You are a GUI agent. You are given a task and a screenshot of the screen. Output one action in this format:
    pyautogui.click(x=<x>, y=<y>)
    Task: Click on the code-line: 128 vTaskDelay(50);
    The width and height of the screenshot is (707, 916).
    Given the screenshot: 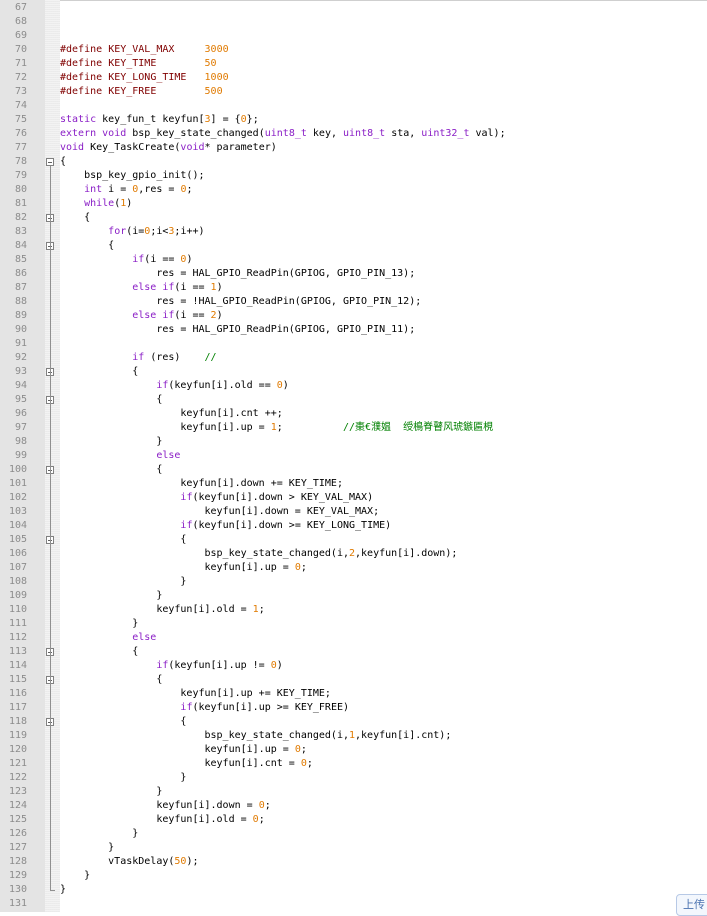 What is the action you would take?
    pyautogui.click(x=353, y=862)
    